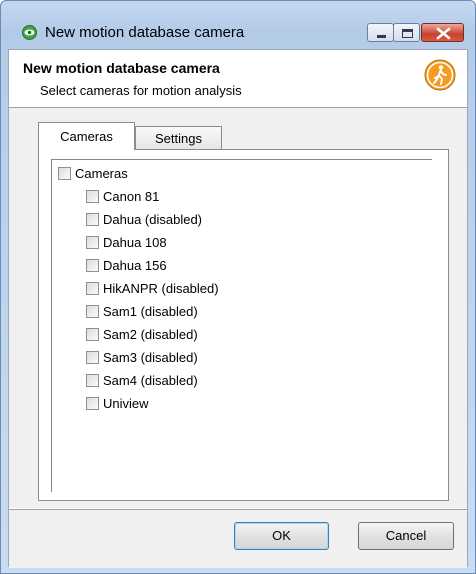  Describe the element at coordinates (150, 357) in the screenshot. I see `tree-item-label: Sam3 (disabled)` at that location.